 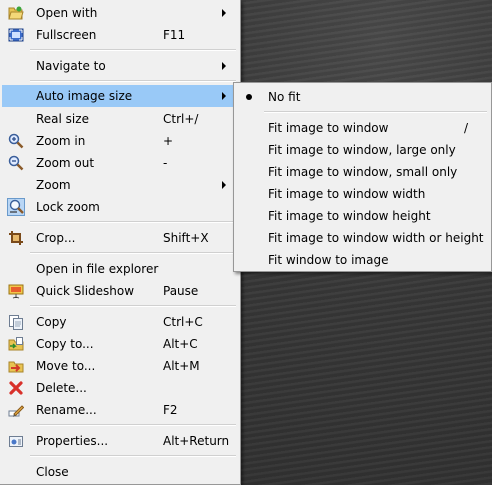 What do you see at coordinates (120, 185) in the screenshot?
I see `menu-item-zoom: Zoom` at bounding box center [120, 185].